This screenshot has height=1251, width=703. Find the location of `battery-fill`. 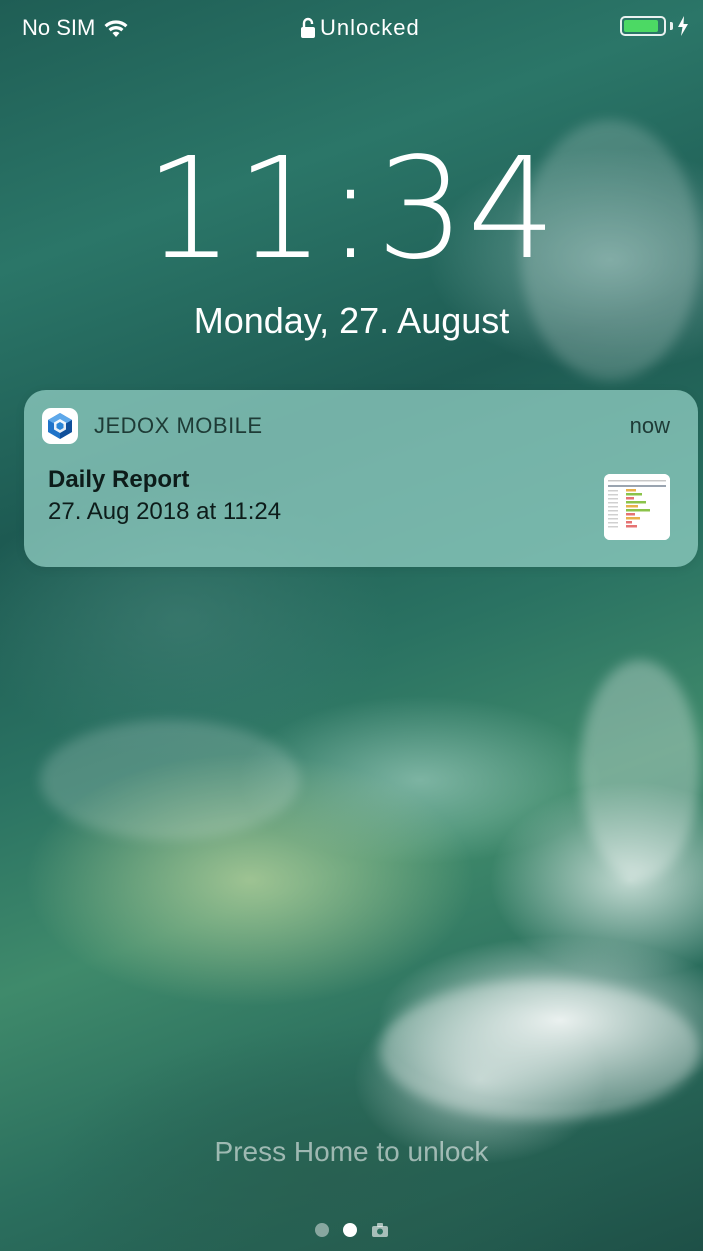

battery-fill is located at coordinates (641, 26).